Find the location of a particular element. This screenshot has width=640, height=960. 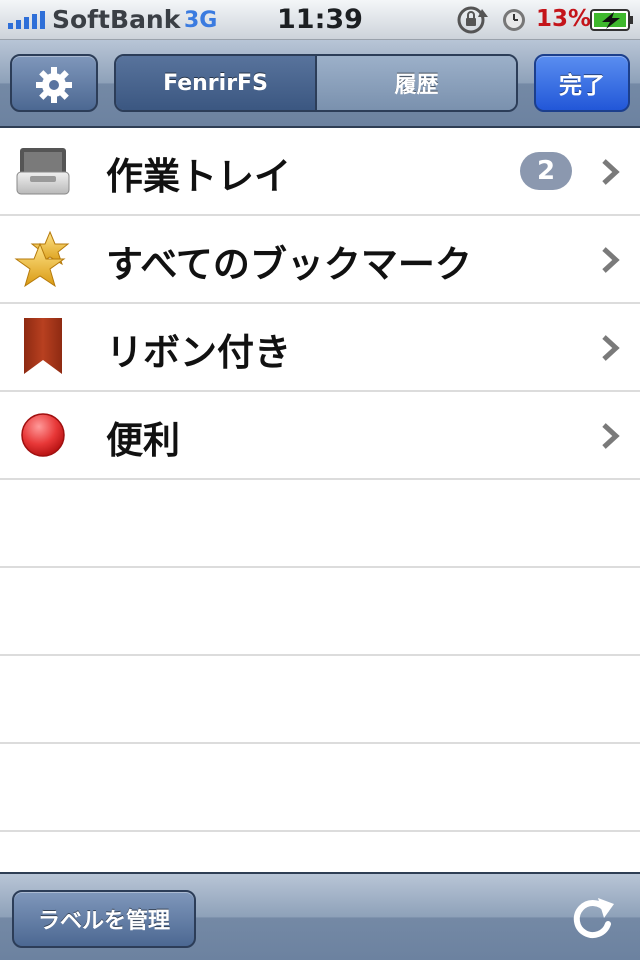

segment-fenrirfs: FenrirFS is located at coordinates (215, 83).